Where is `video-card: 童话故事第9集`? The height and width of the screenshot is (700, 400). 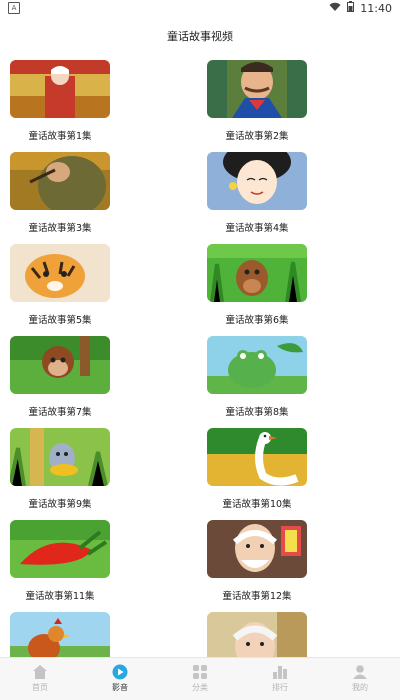 video-card: 童话故事第9集 is located at coordinates (60, 469).